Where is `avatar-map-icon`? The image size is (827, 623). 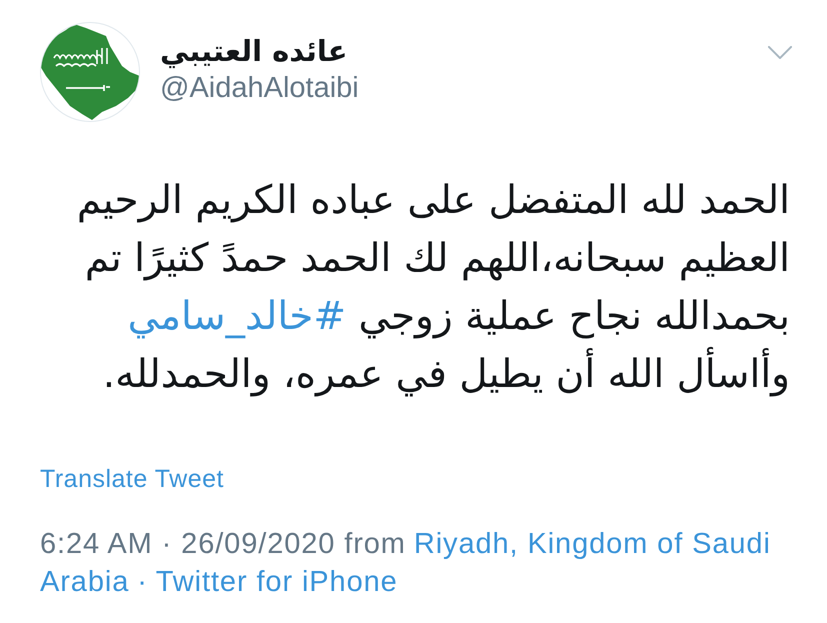
avatar-map-icon is located at coordinates (90, 72).